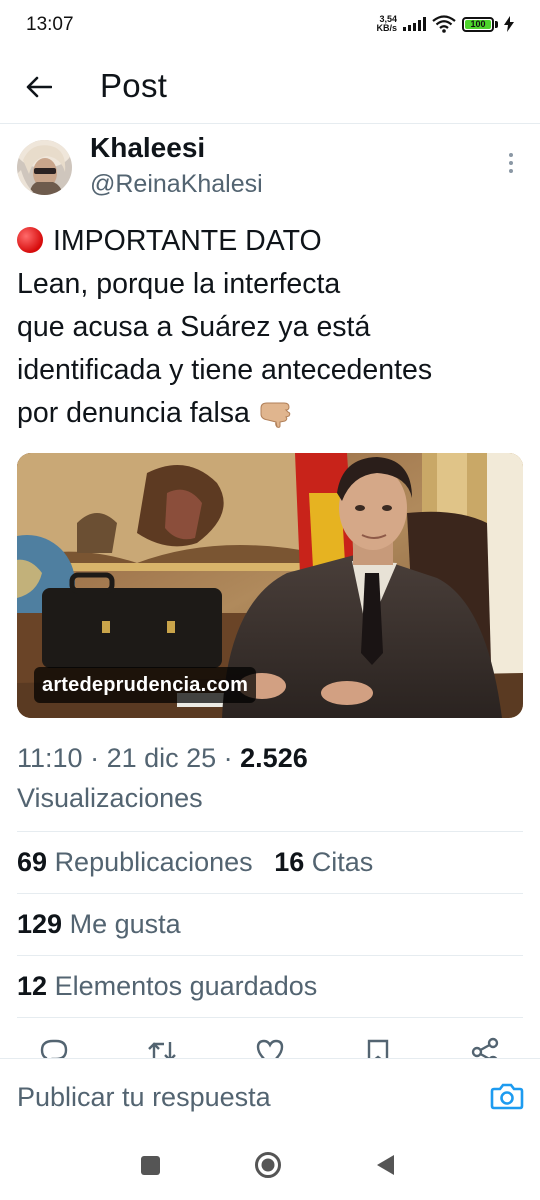  I want to click on system-navigation-bar, so click(270, 1164).